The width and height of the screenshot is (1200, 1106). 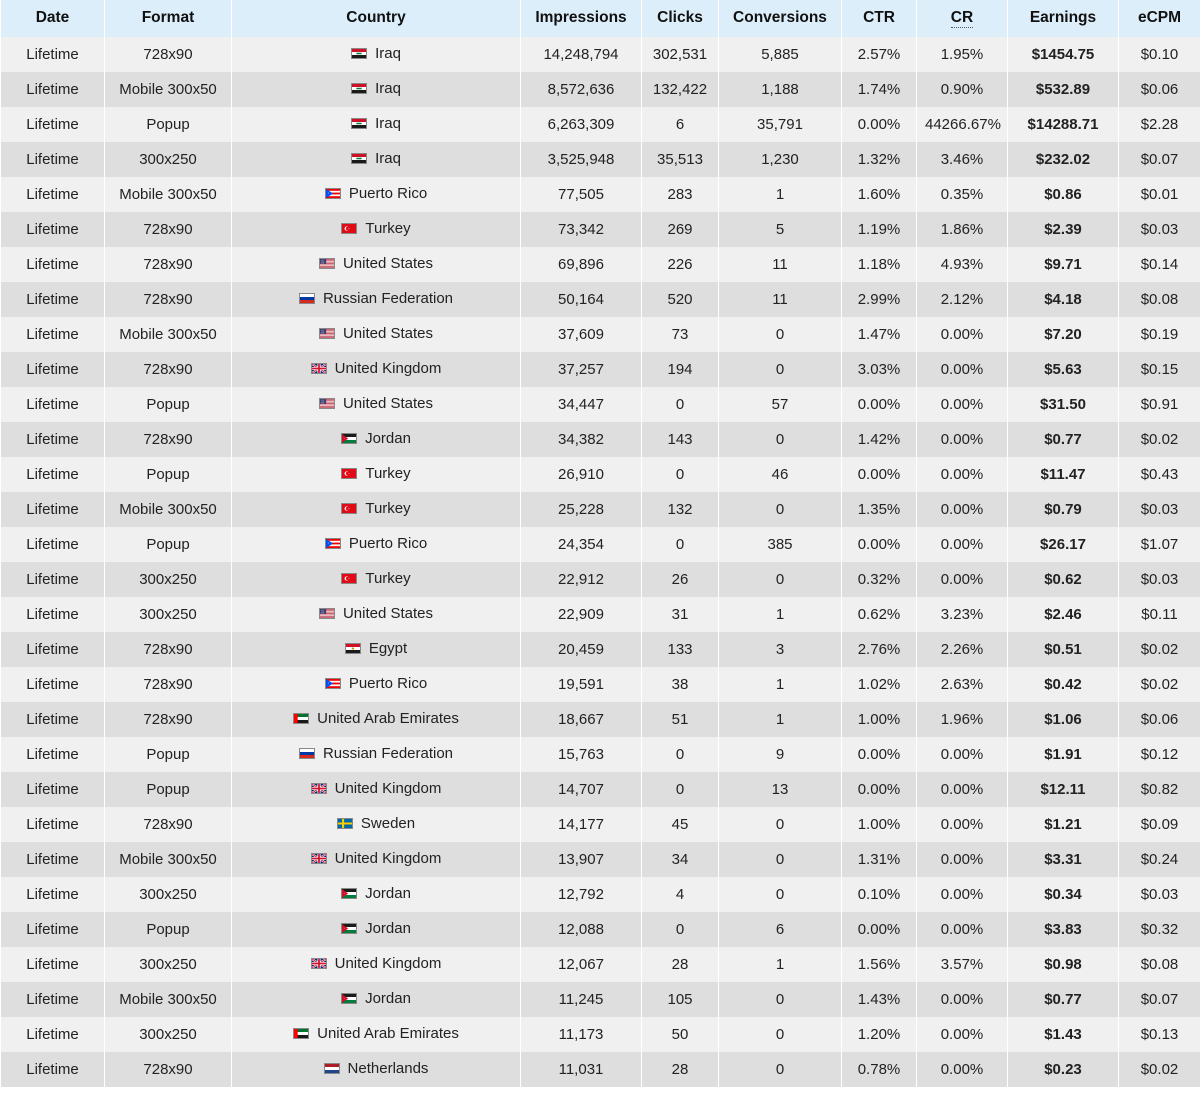 What do you see at coordinates (1063, 18) in the screenshot?
I see `column-header-earnings: Earnings` at bounding box center [1063, 18].